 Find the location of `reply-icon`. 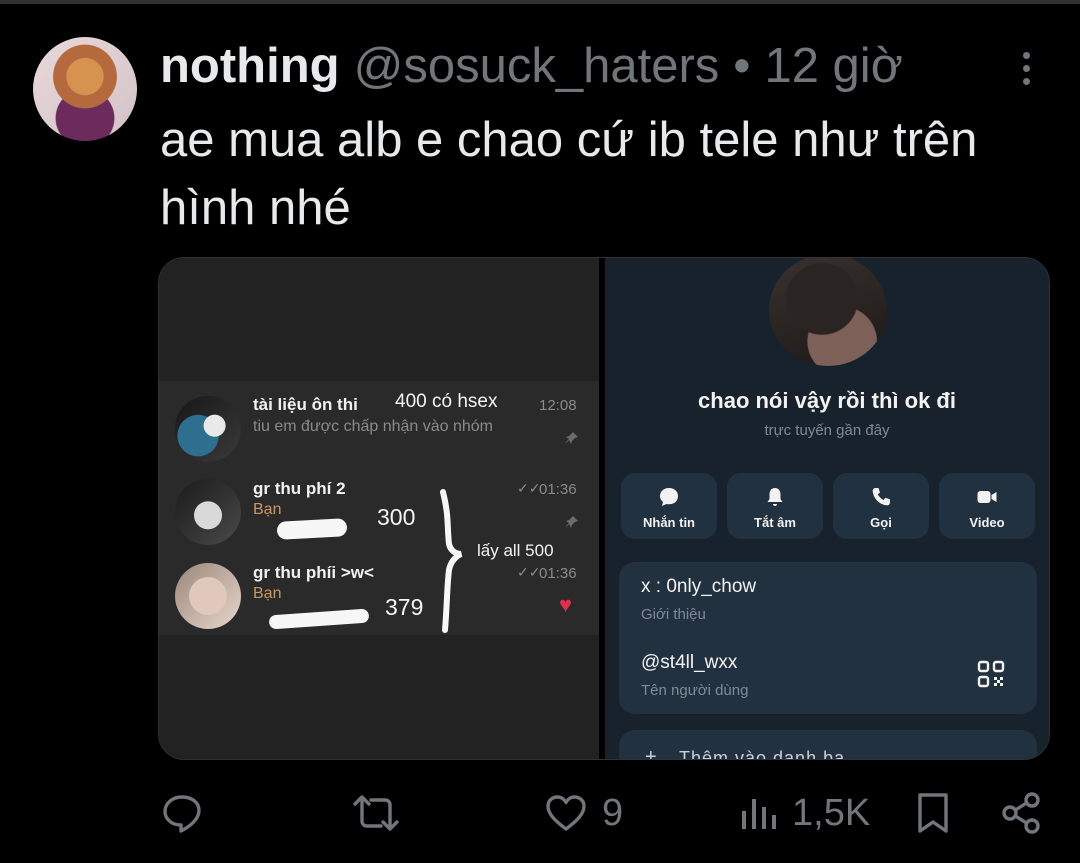

reply-icon is located at coordinates (182, 814).